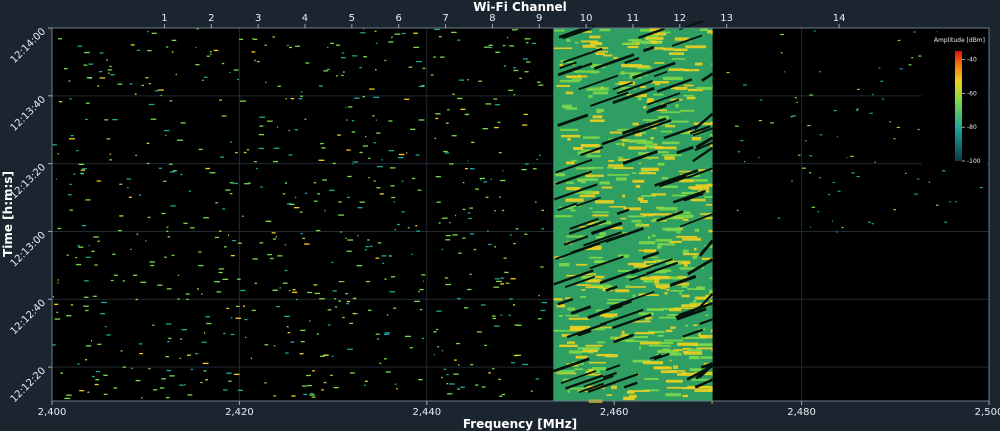  Describe the element at coordinates (211, 18) in the screenshot. I see `channel-tick-label: 2` at that location.